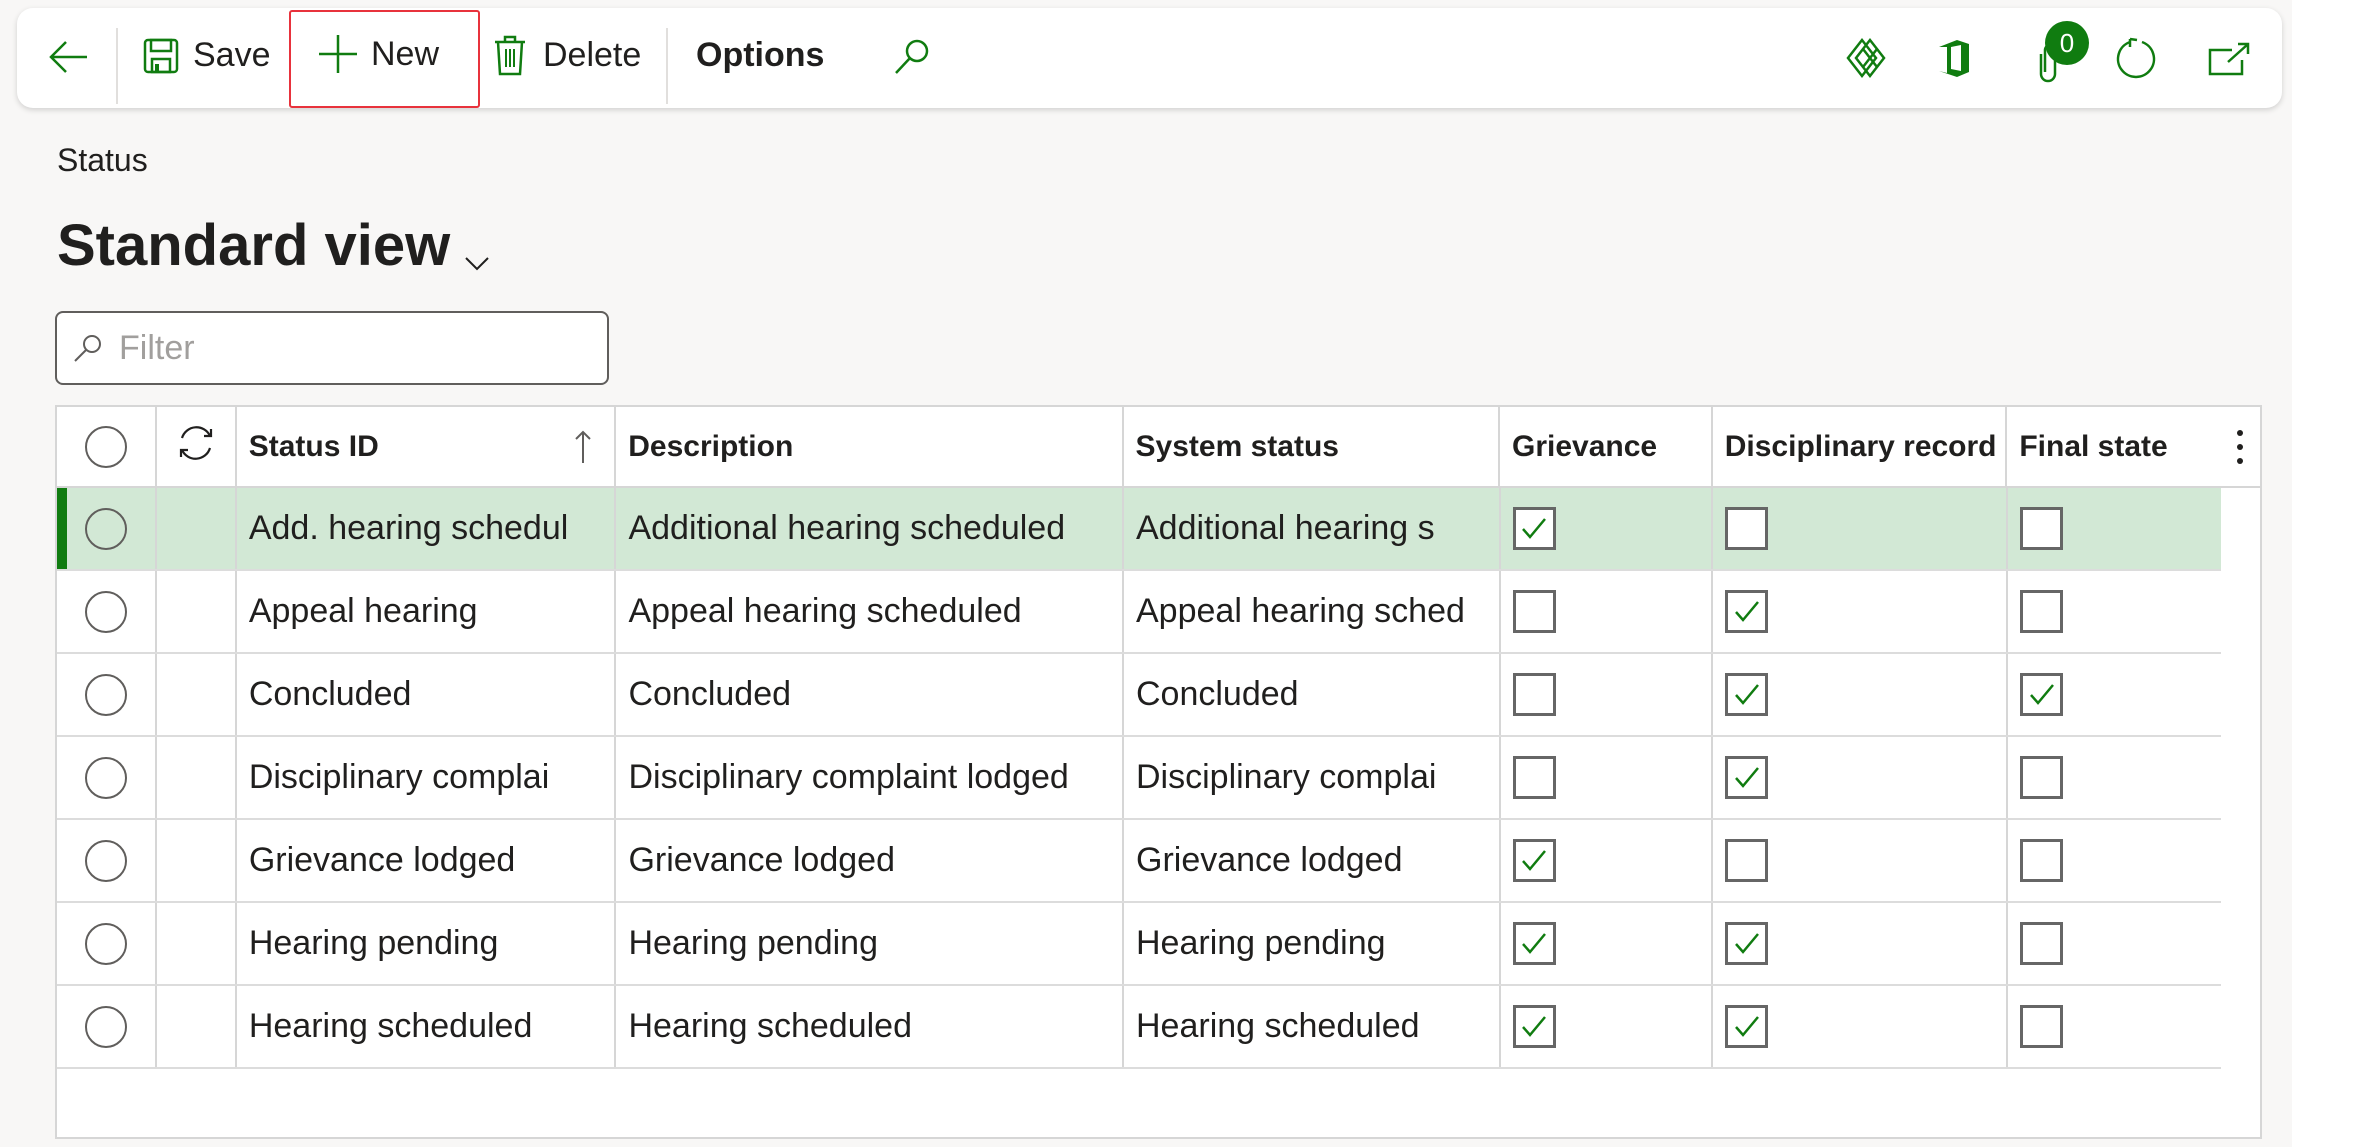  Describe the element at coordinates (912, 57) in the screenshot. I see `search-button` at that location.